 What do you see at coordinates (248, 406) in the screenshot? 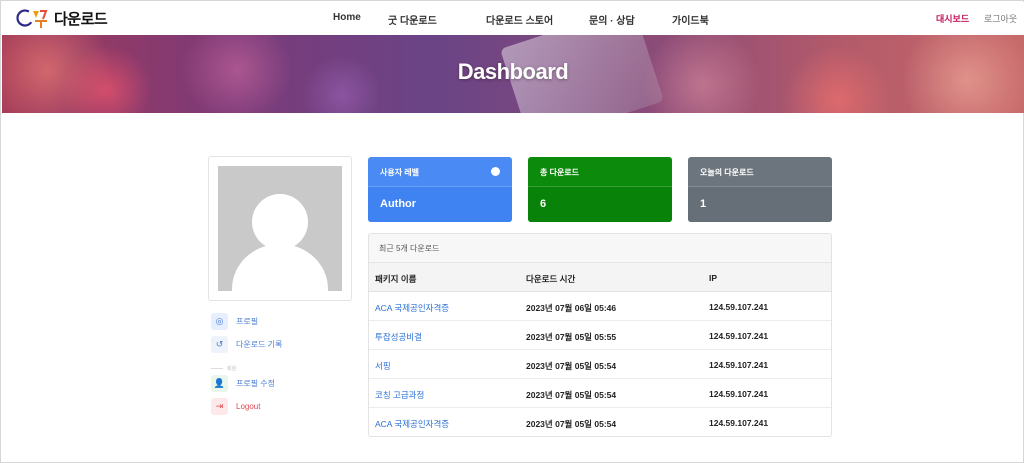
I see `side-item-label: Logout` at bounding box center [248, 406].